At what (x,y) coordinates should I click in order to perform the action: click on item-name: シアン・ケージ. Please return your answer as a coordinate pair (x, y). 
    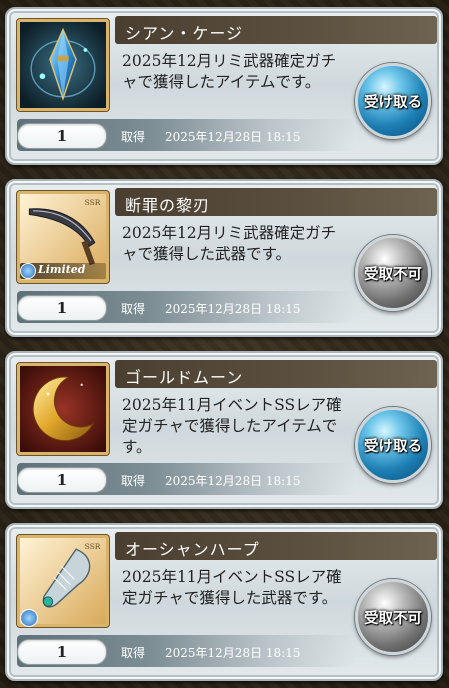
    Looking at the image, I should click on (184, 33).